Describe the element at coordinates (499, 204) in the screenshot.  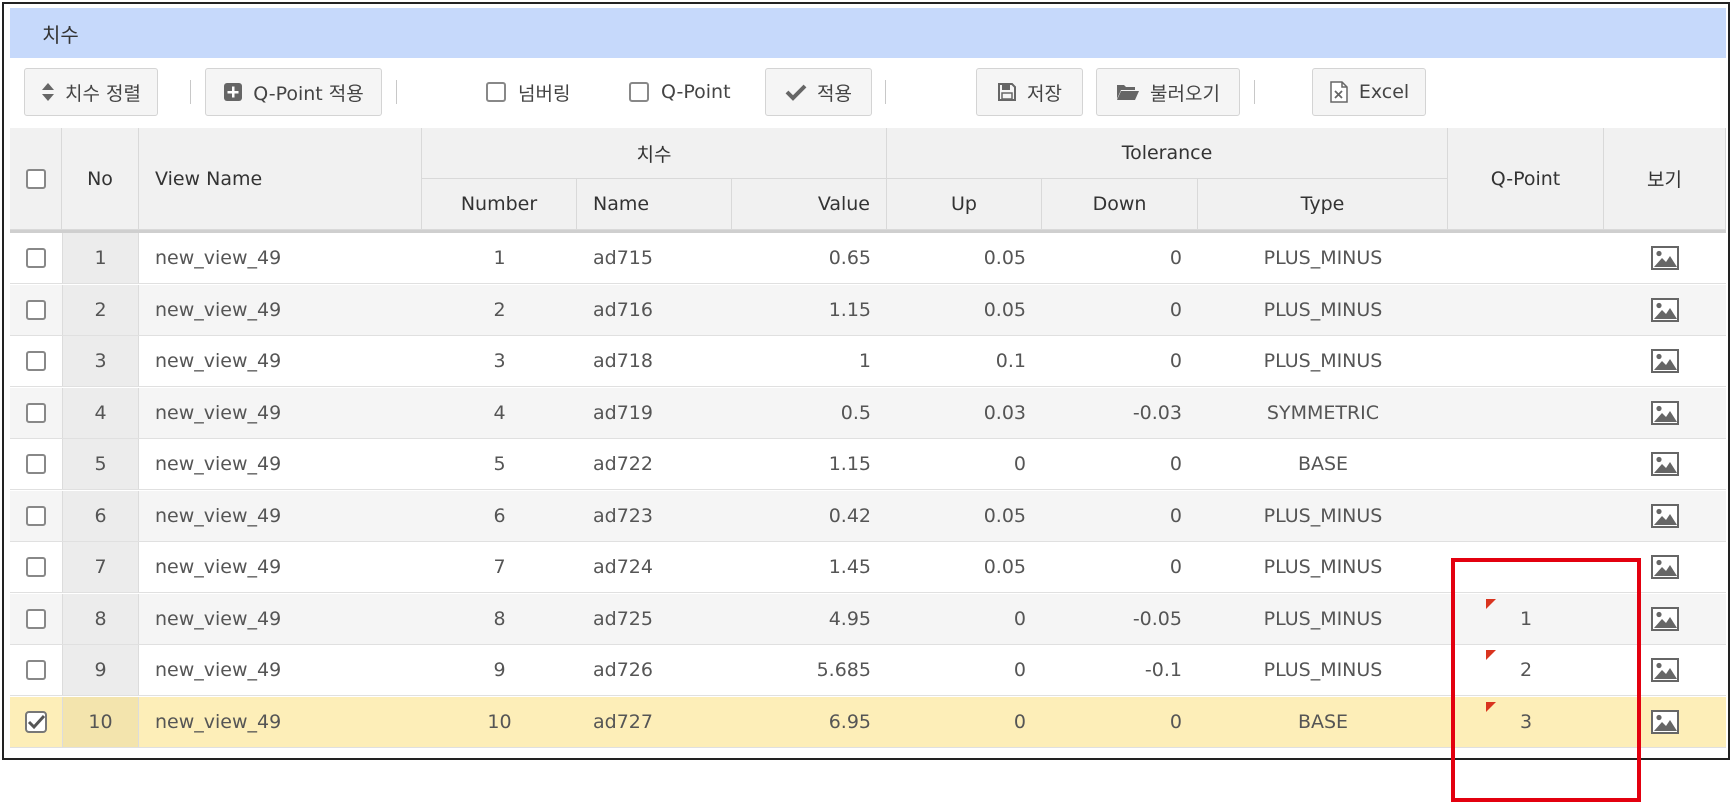
I see `header-number: Number` at that location.